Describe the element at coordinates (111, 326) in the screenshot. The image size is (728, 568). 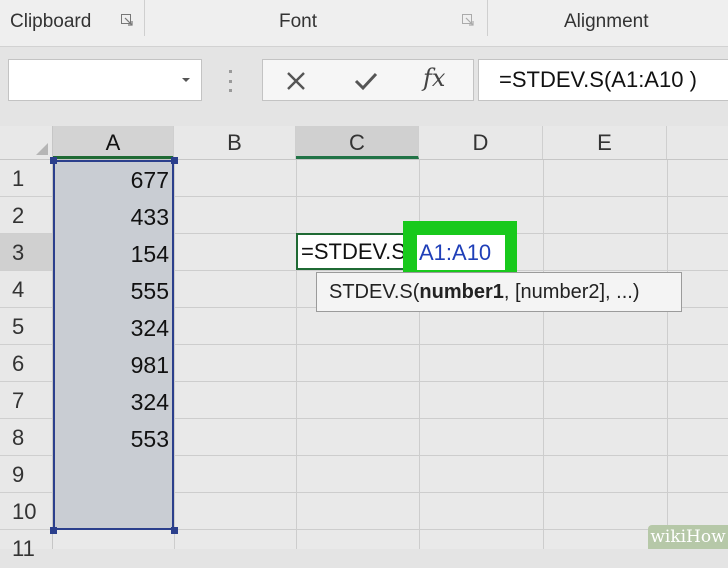
I see `cell-a5: 324` at that location.